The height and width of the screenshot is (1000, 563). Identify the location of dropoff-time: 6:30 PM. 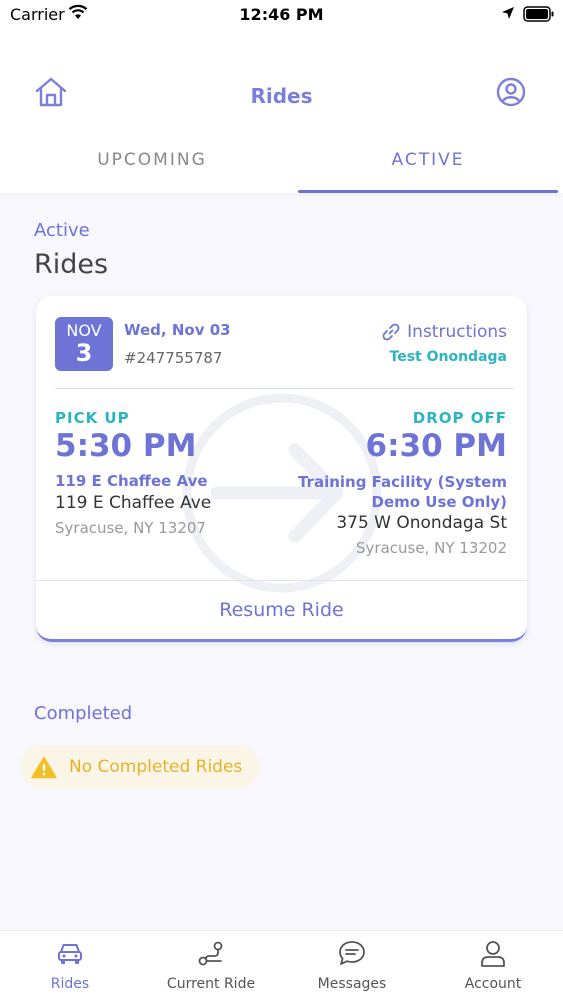
(436, 446).